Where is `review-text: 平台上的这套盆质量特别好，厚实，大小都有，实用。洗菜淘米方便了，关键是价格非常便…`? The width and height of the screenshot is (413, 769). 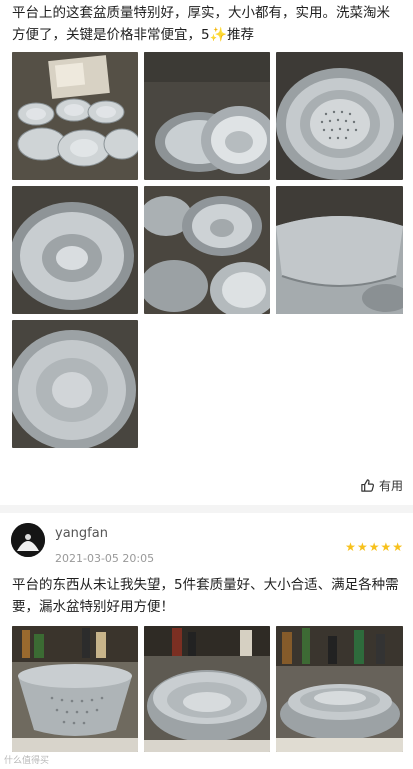 review-text: 平台上的这套盆质量特别好，厚实，大小都有，实用。洗菜淘米方便了，关键是价格非常便… is located at coordinates (207, 24).